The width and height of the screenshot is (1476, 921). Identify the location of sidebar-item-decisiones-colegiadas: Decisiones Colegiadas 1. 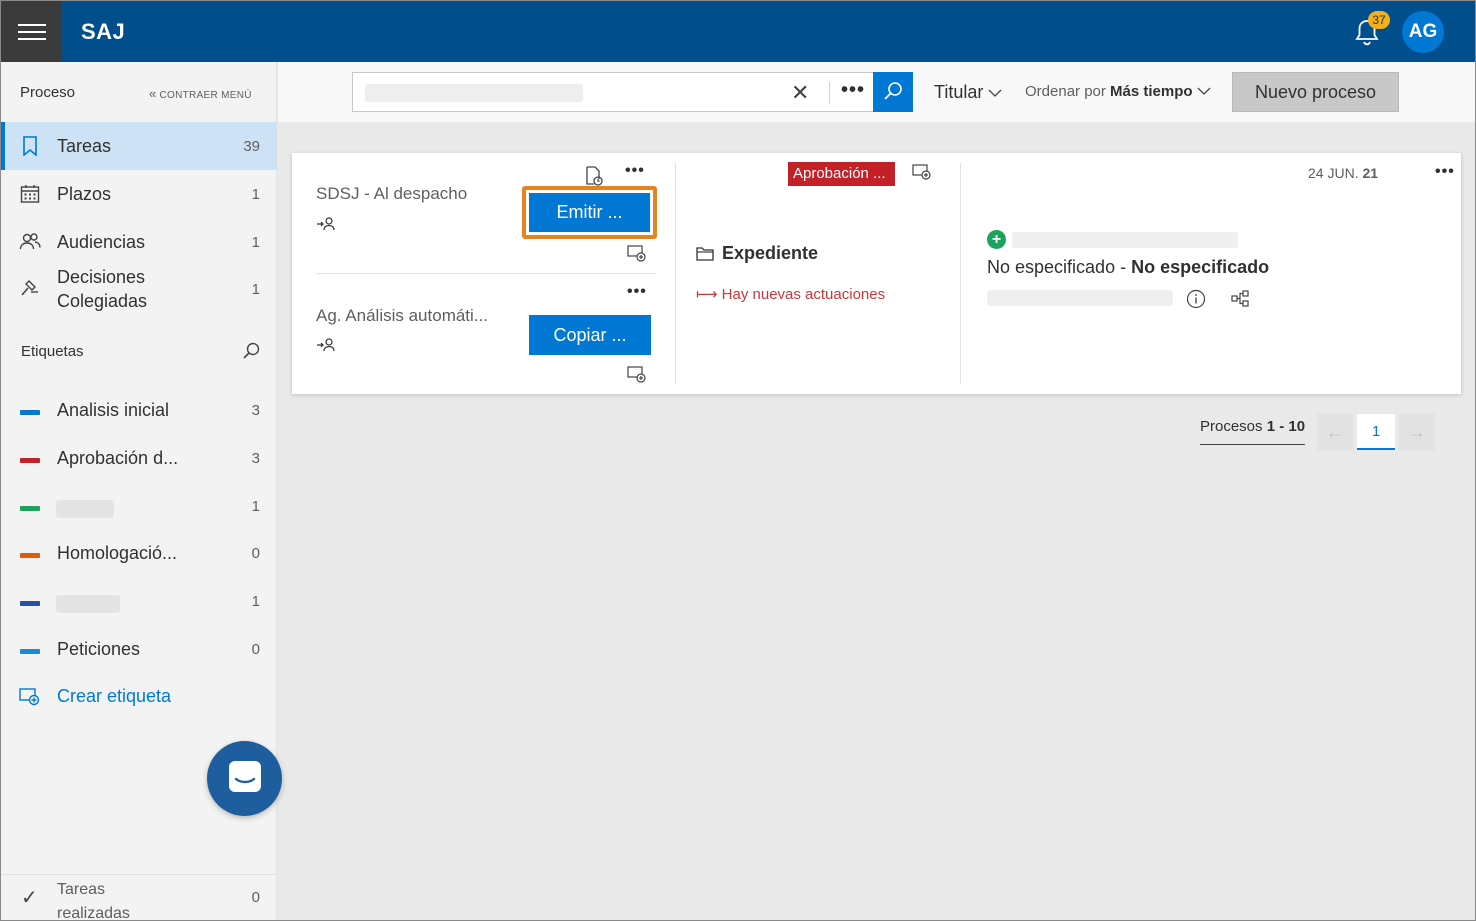
(139, 289).